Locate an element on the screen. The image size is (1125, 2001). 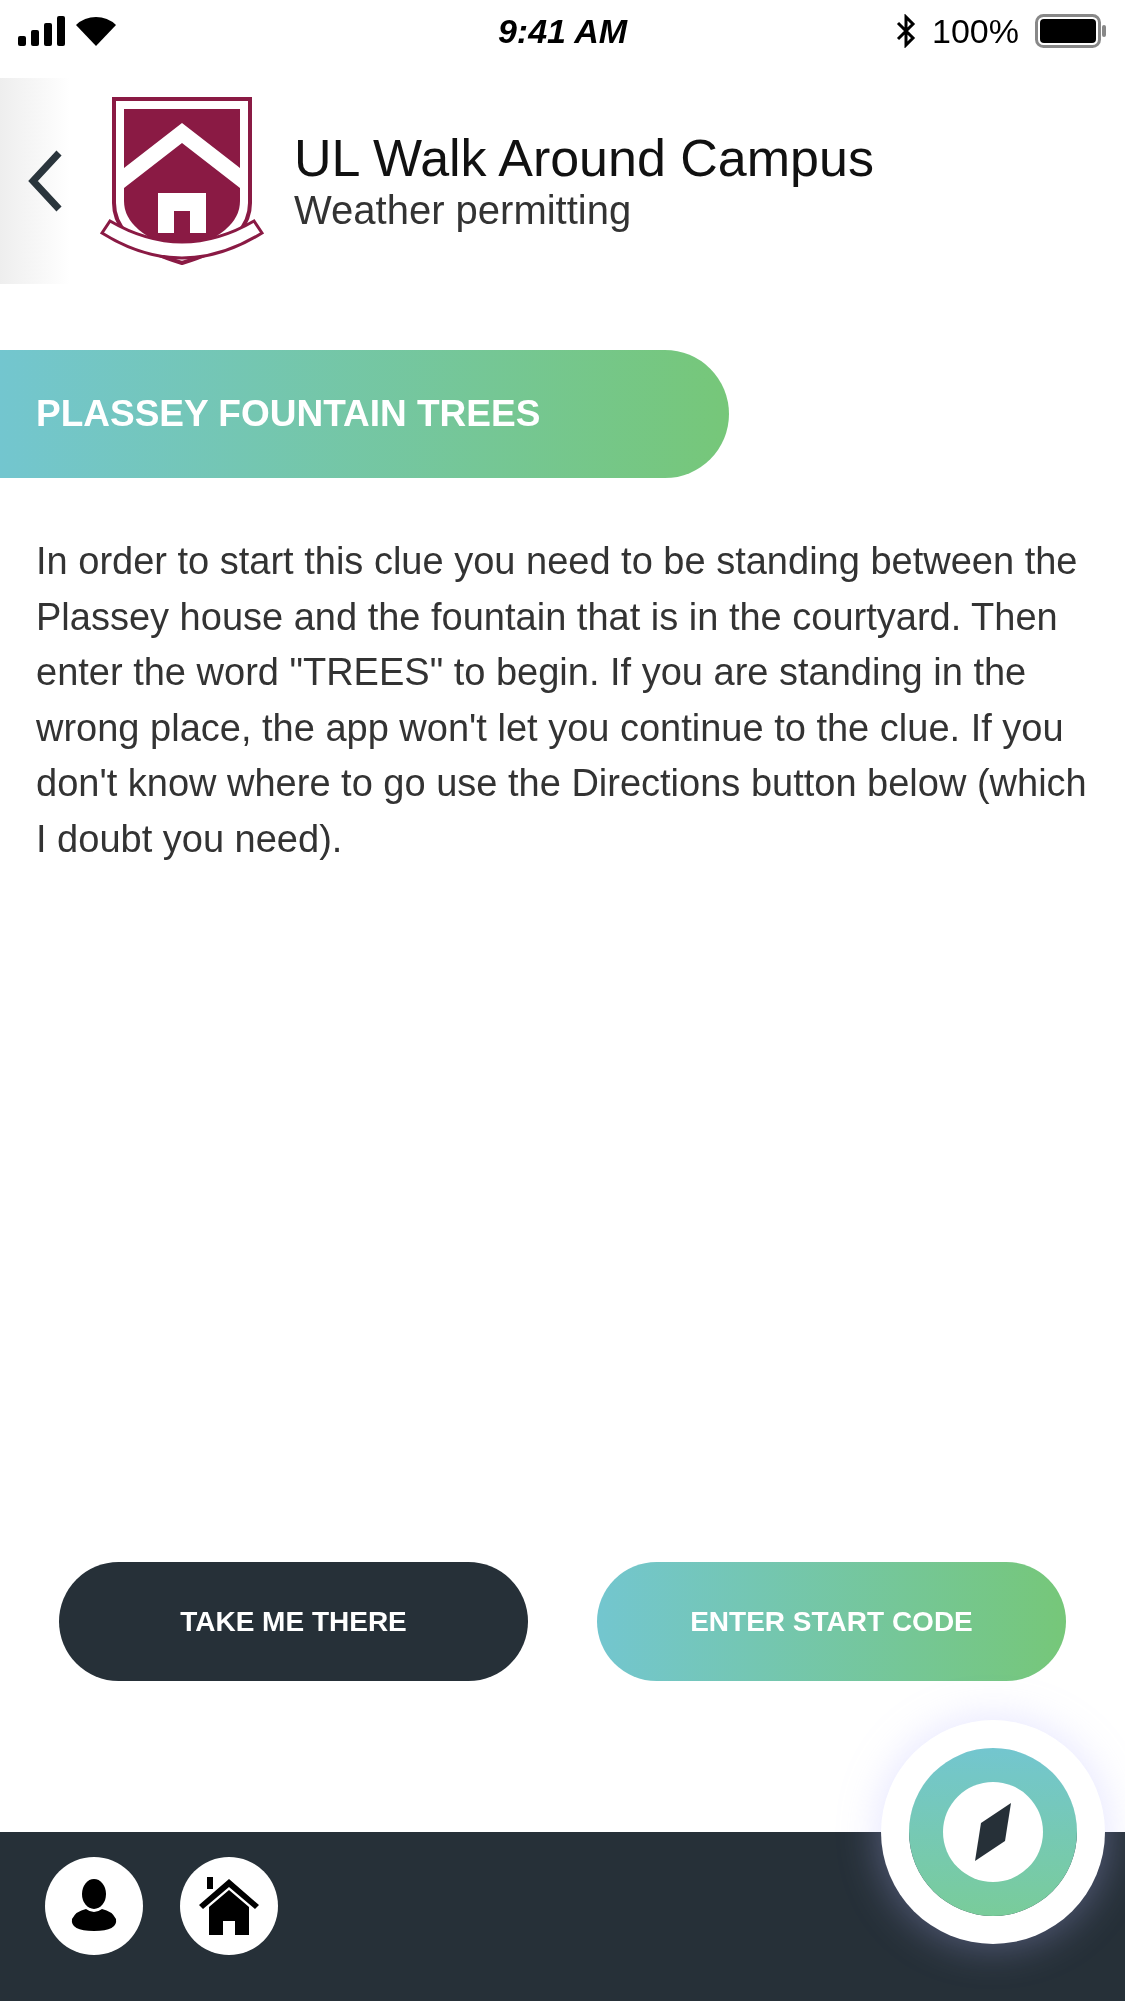
back-icon is located at coordinates (45, 181).